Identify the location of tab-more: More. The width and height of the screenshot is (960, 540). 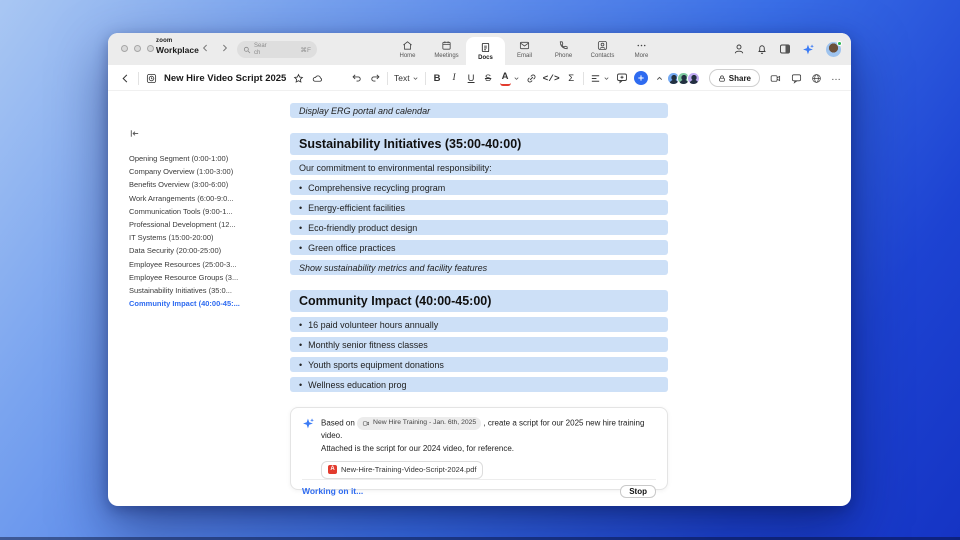
(641, 49).